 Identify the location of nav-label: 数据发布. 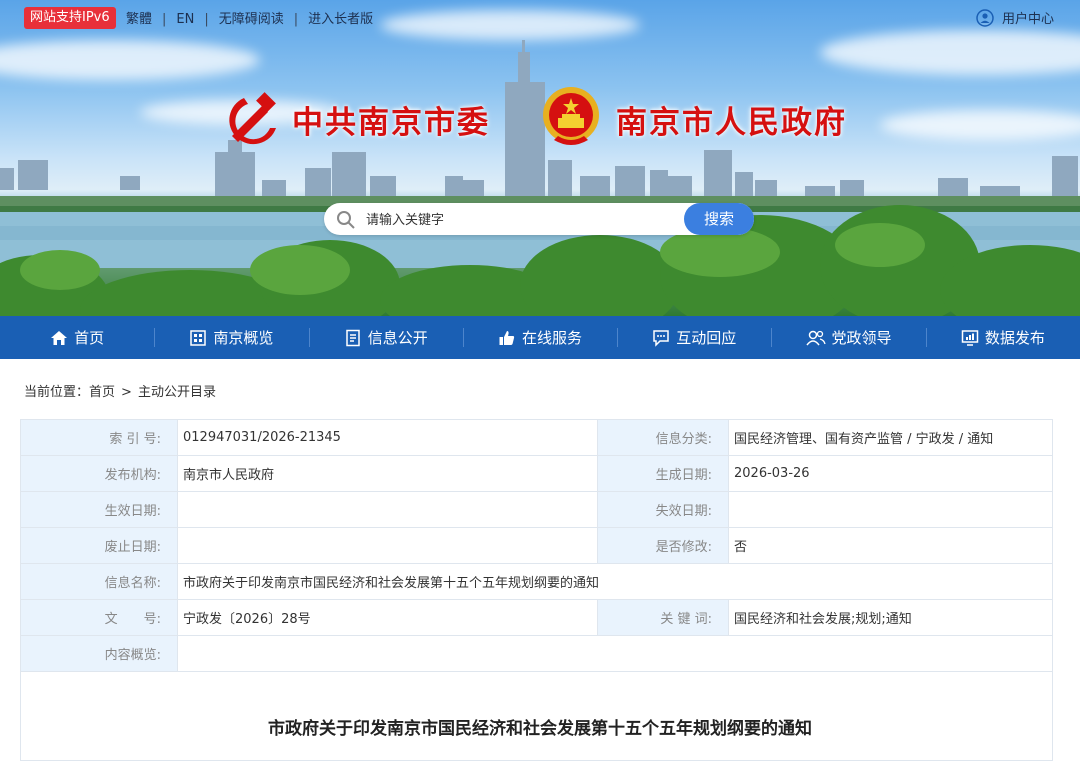
(1014, 338).